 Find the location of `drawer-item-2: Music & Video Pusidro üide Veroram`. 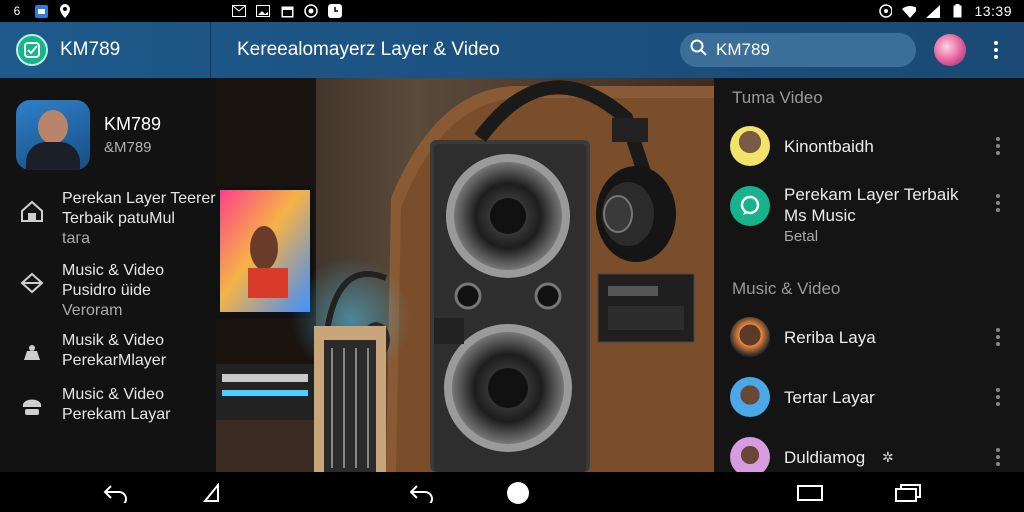

drawer-item-2: Music & Video Pusidro üide Veroram is located at coordinates (108, 291).